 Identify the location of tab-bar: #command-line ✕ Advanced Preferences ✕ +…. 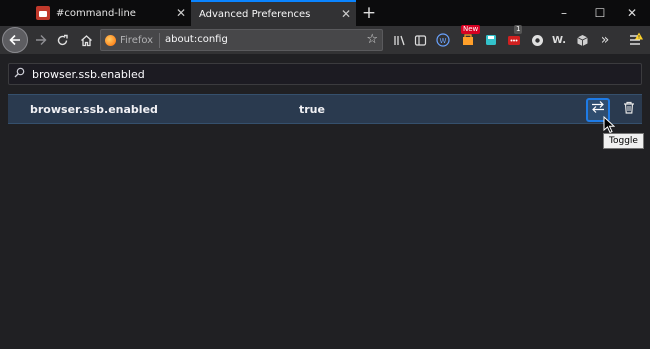
(325, 13).